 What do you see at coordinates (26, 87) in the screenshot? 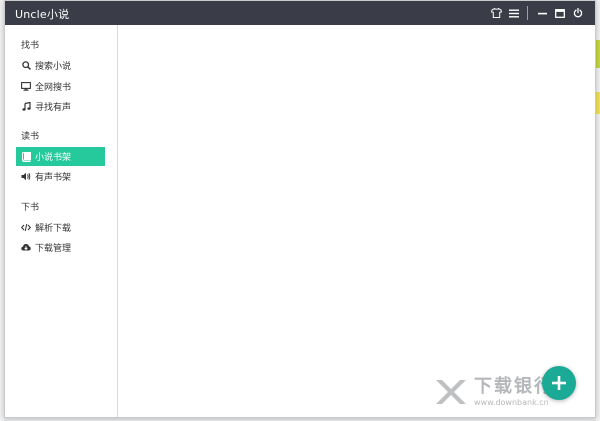
I see `monitor-icon` at bounding box center [26, 87].